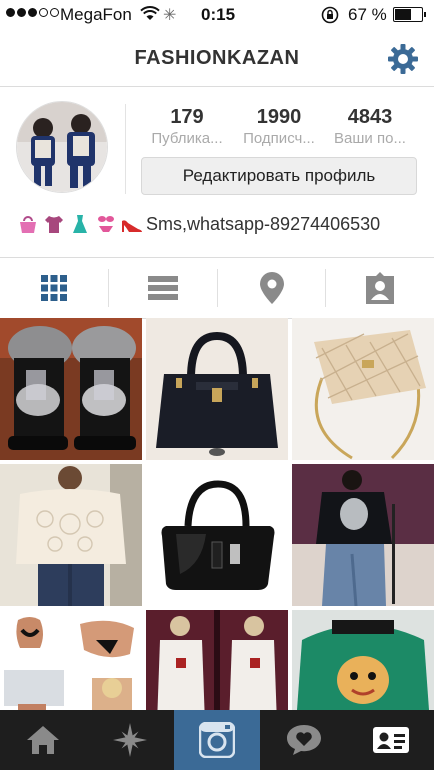  What do you see at coordinates (403, 59) in the screenshot?
I see `gear-icon` at bounding box center [403, 59].